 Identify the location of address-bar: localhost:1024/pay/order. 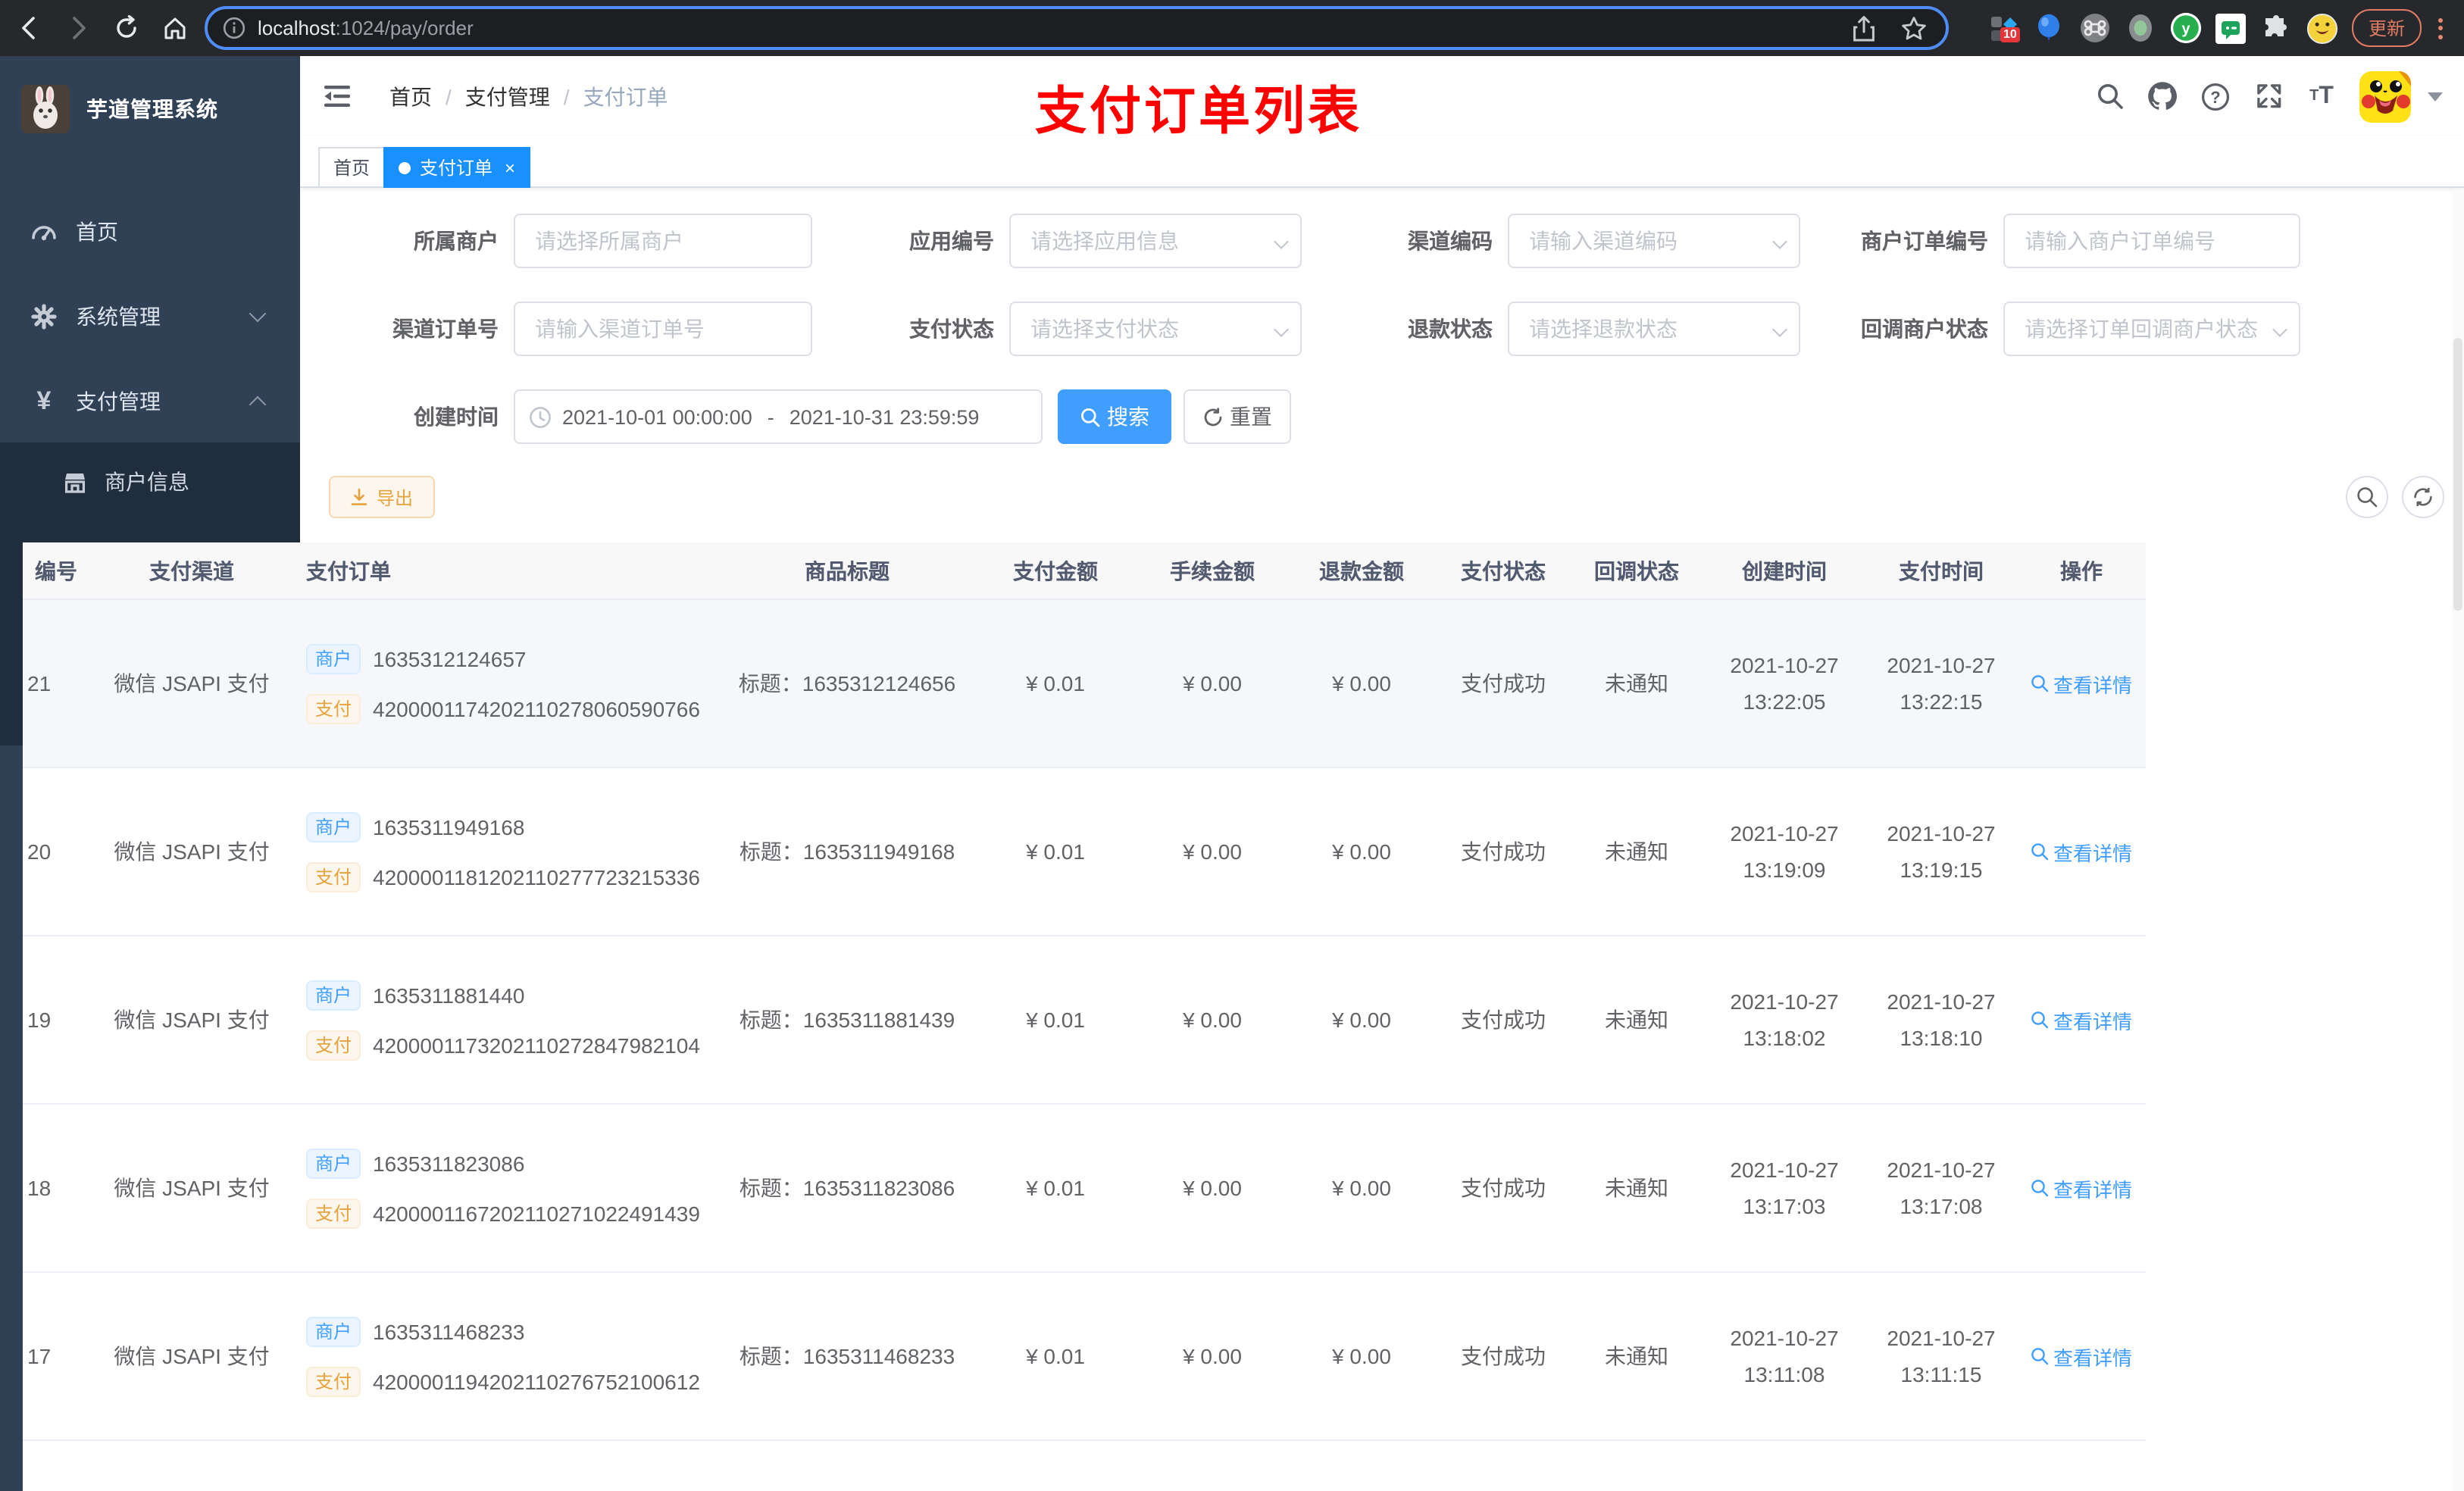
(1077, 28).